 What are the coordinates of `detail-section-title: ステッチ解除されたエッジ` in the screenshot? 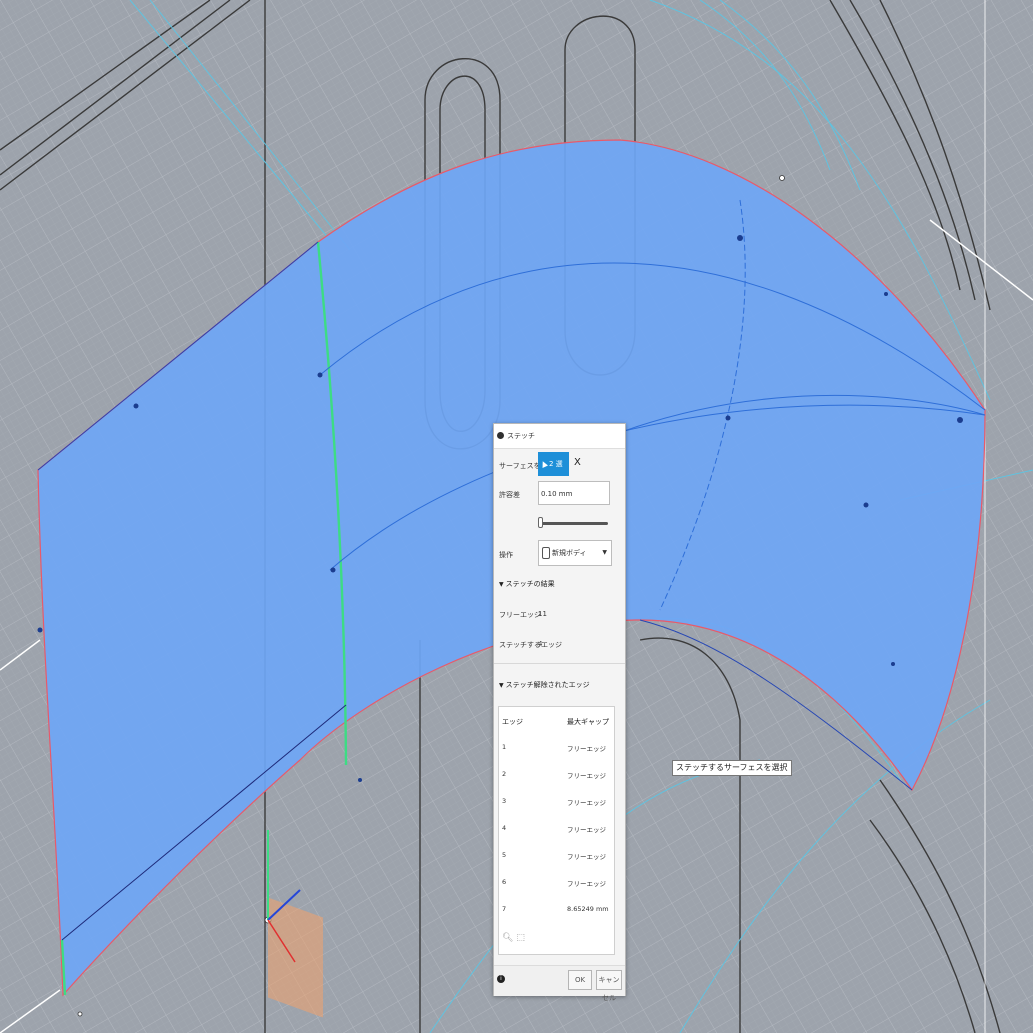 It's located at (547, 685).